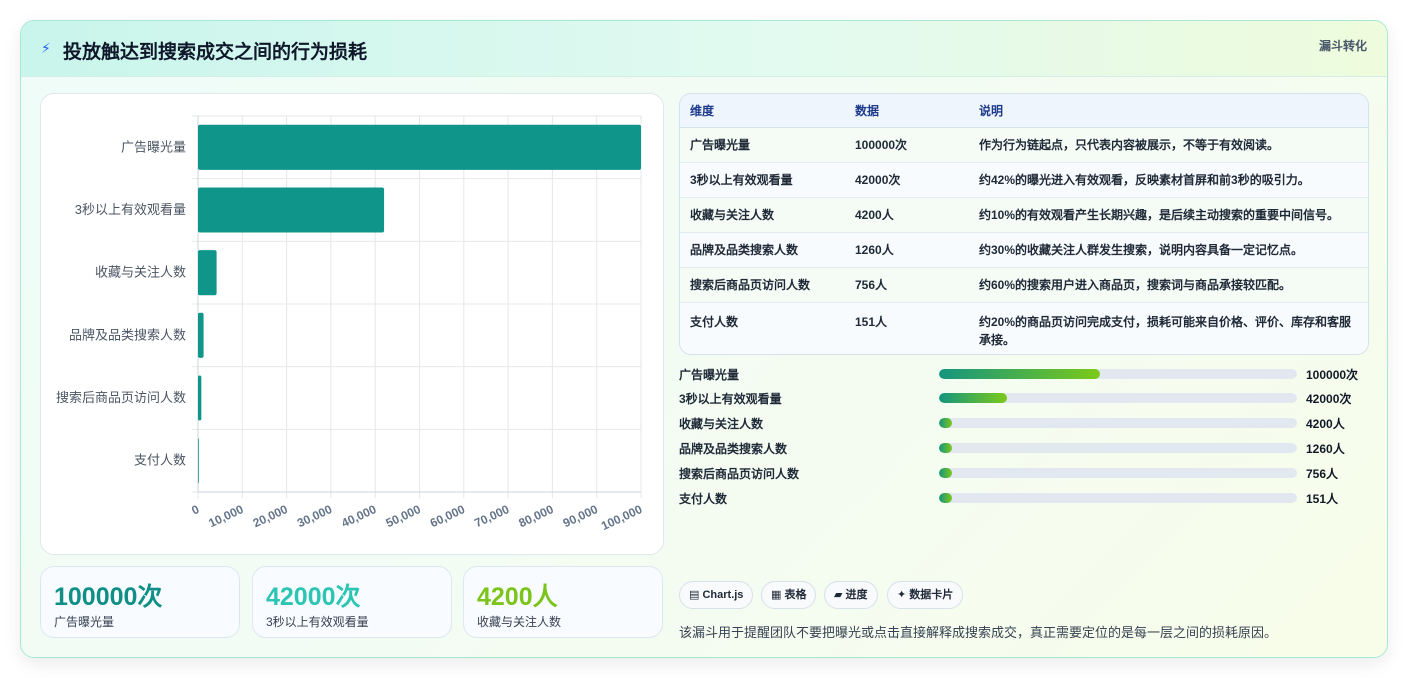  What do you see at coordinates (519, 622) in the screenshot?
I see `kpi-label: 收藏与关注人数` at bounding box center [519, 622].